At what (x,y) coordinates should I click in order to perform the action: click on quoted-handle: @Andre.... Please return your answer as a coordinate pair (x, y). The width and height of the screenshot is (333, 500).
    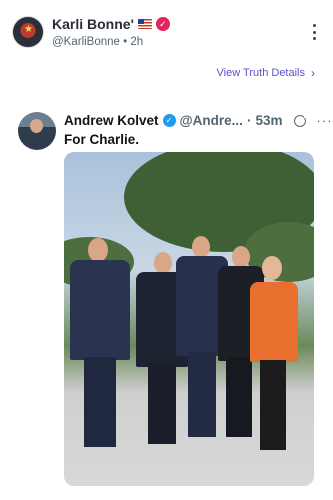
    Looking at the image, I should click on (211, 120).